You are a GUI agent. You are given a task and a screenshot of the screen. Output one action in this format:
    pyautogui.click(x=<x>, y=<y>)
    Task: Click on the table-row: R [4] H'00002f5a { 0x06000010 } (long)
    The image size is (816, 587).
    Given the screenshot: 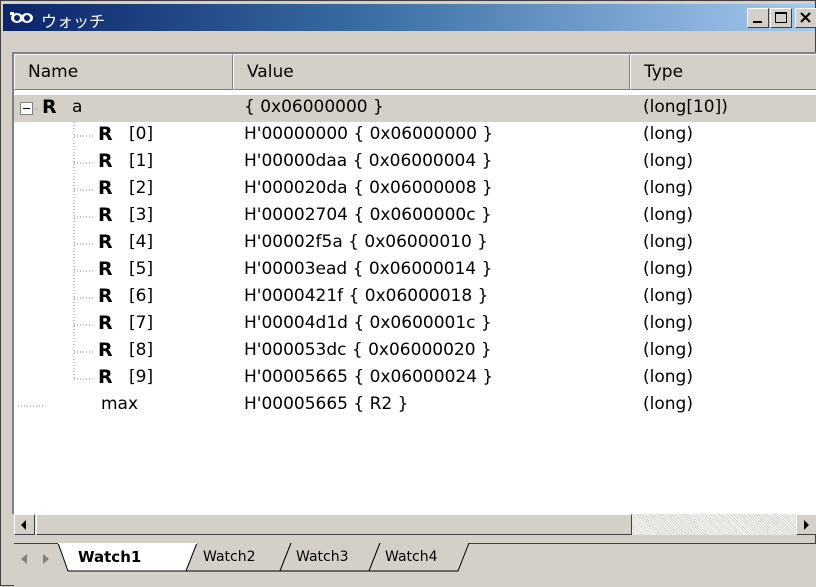 What is the action you would take?
    pyautogui.click(x=415, y=243)
    